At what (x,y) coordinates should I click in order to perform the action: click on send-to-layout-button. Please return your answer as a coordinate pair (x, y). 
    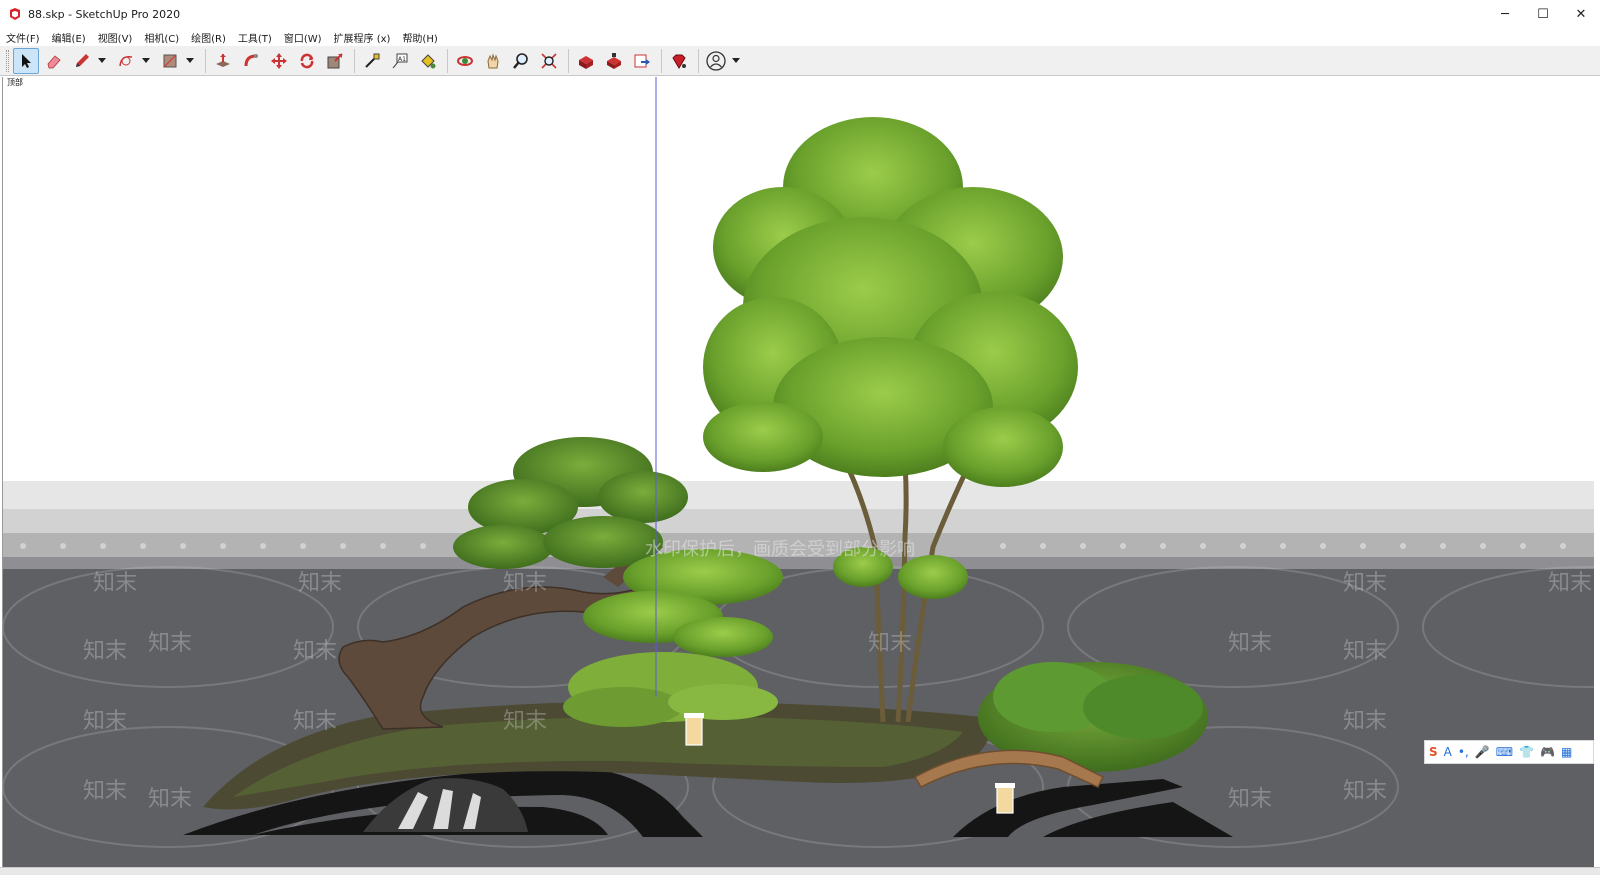
    Looking at the image, I should click on (642, 61).